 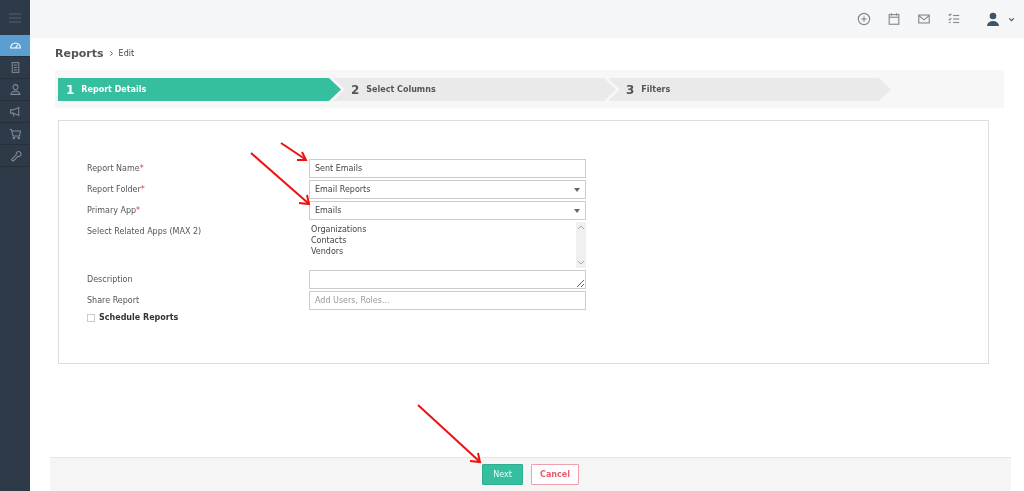 I want to click on field-label: Share Report, so click(x=114, y=301).